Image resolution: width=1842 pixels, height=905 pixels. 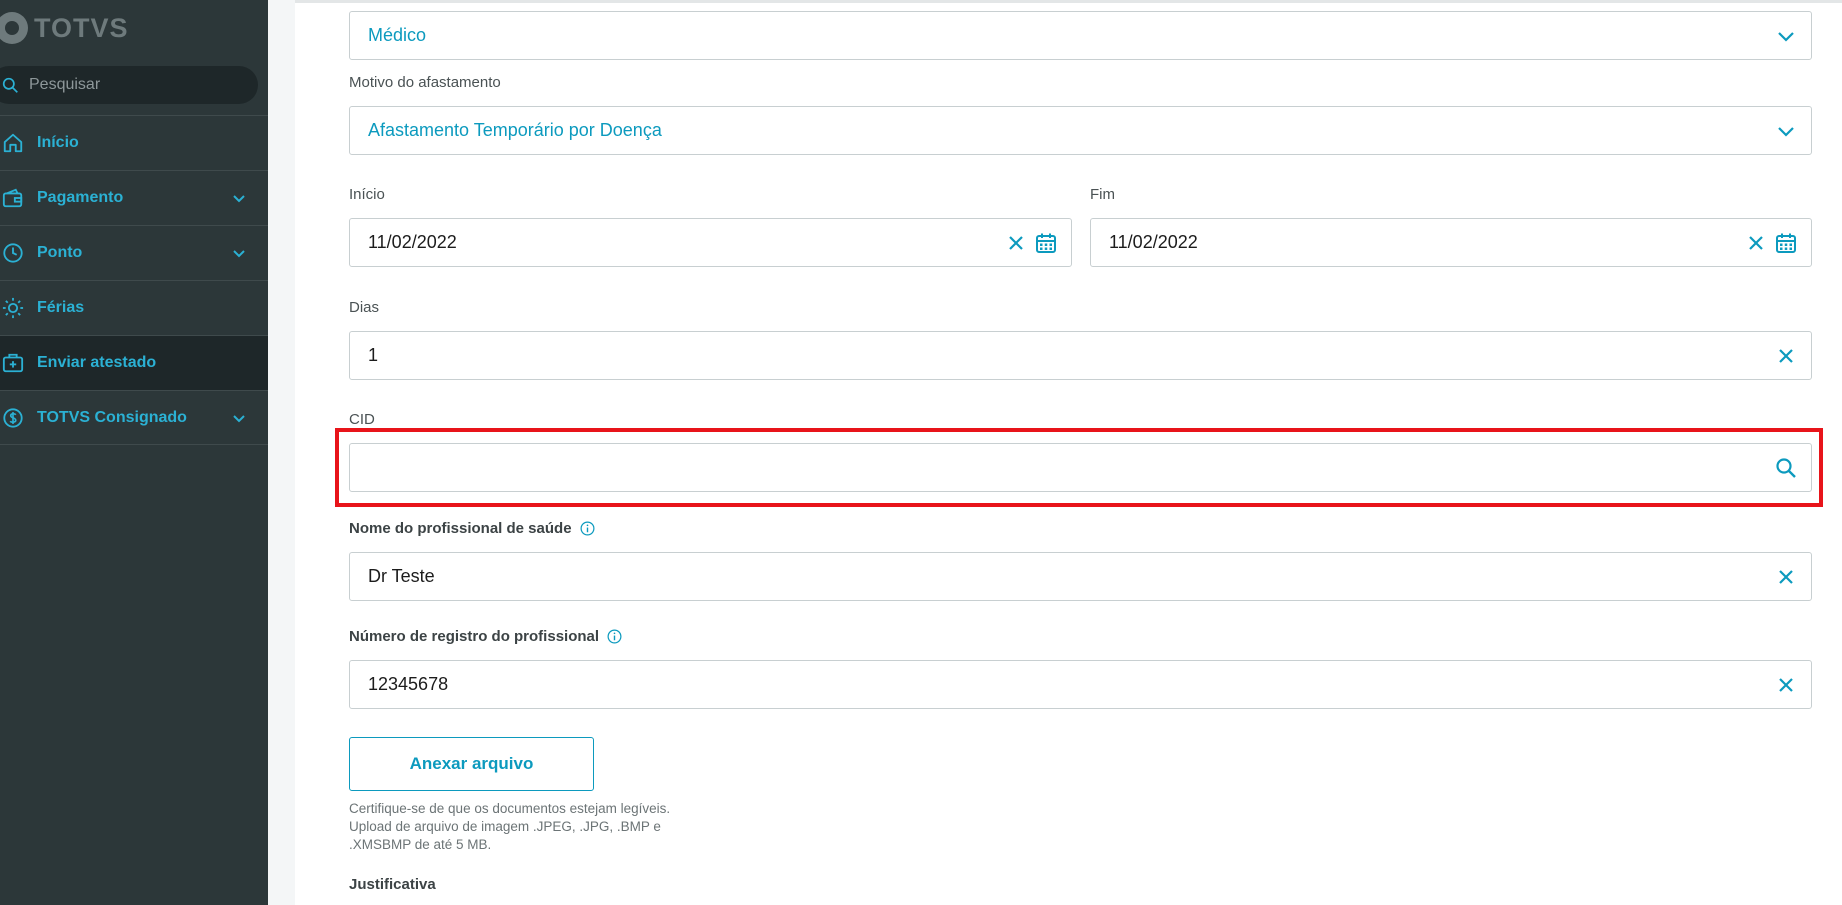 I want to click on clock-icon, so click(x=13, y=253).